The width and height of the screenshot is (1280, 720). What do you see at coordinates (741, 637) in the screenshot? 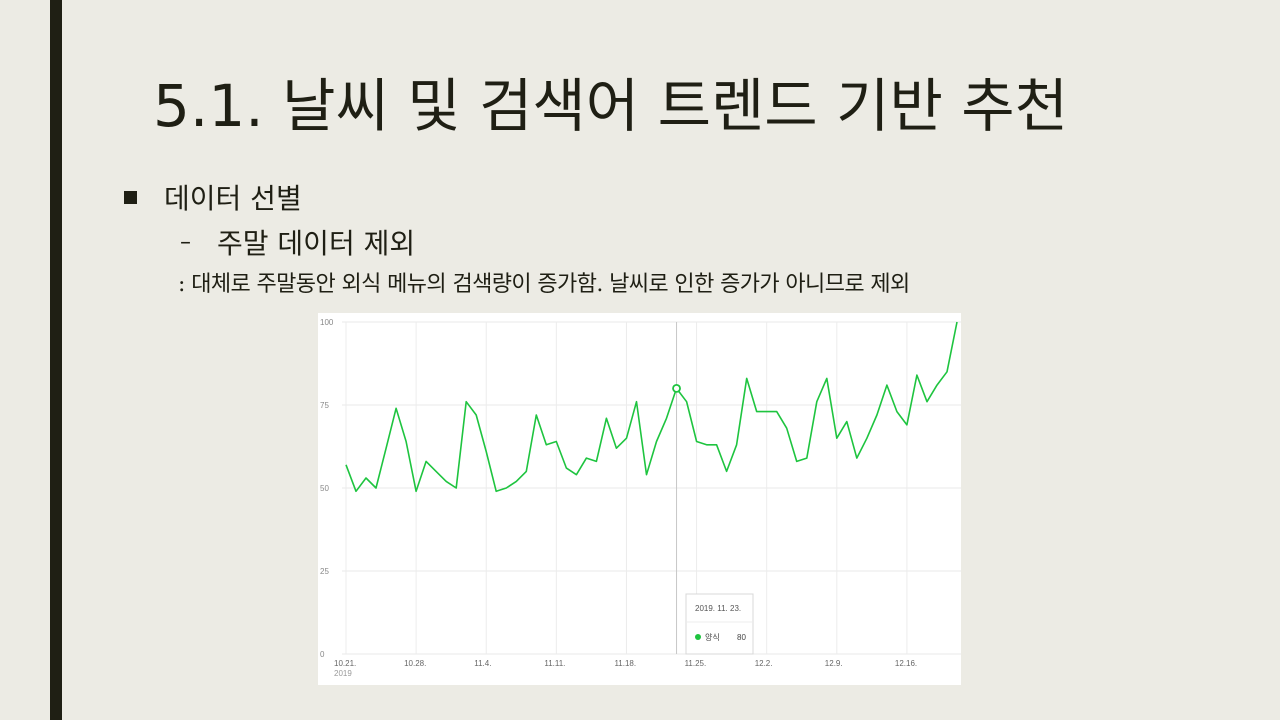
I see `tooltip-value: 80` at bounding box center [741, 637].